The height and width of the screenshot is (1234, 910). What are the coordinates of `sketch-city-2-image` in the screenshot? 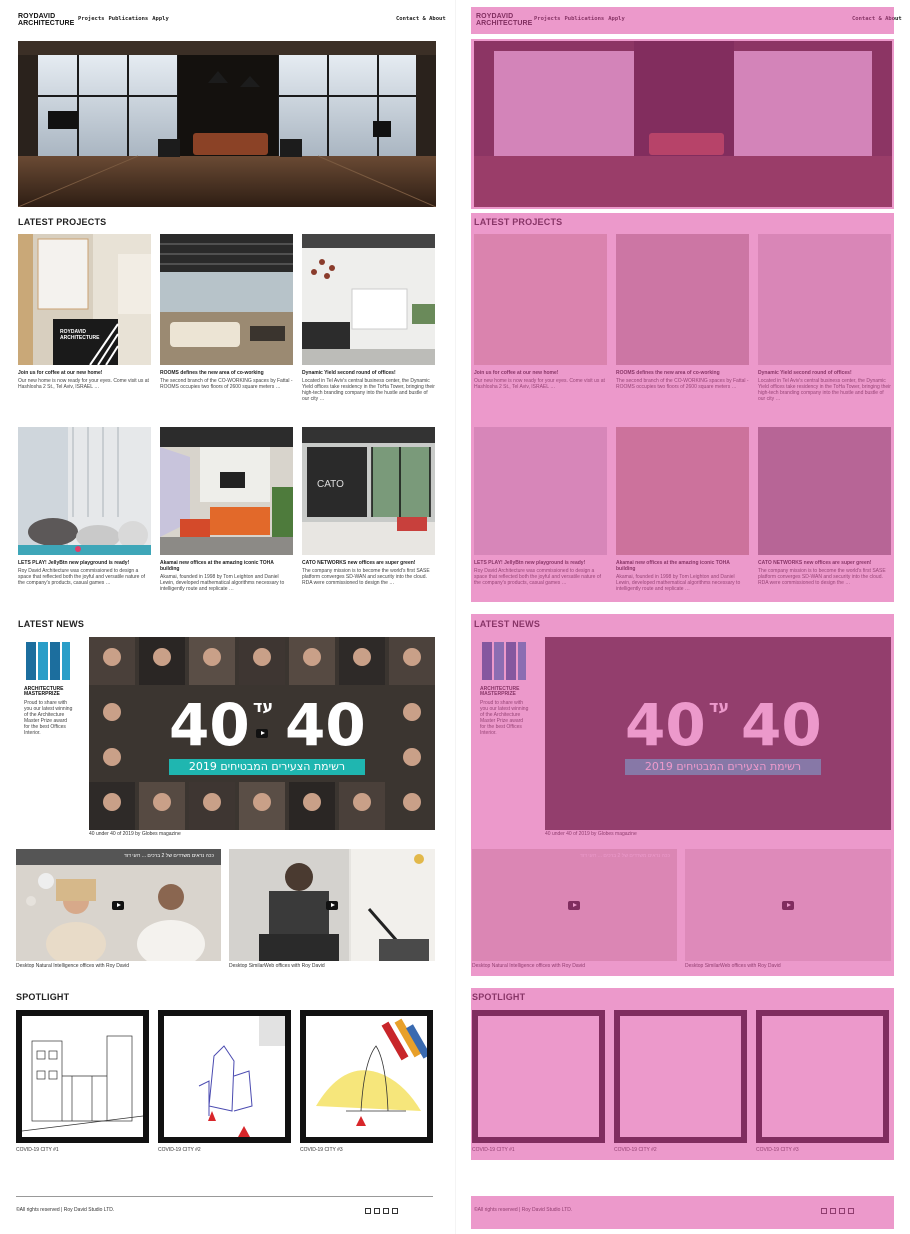 It's located at (241, 1076).